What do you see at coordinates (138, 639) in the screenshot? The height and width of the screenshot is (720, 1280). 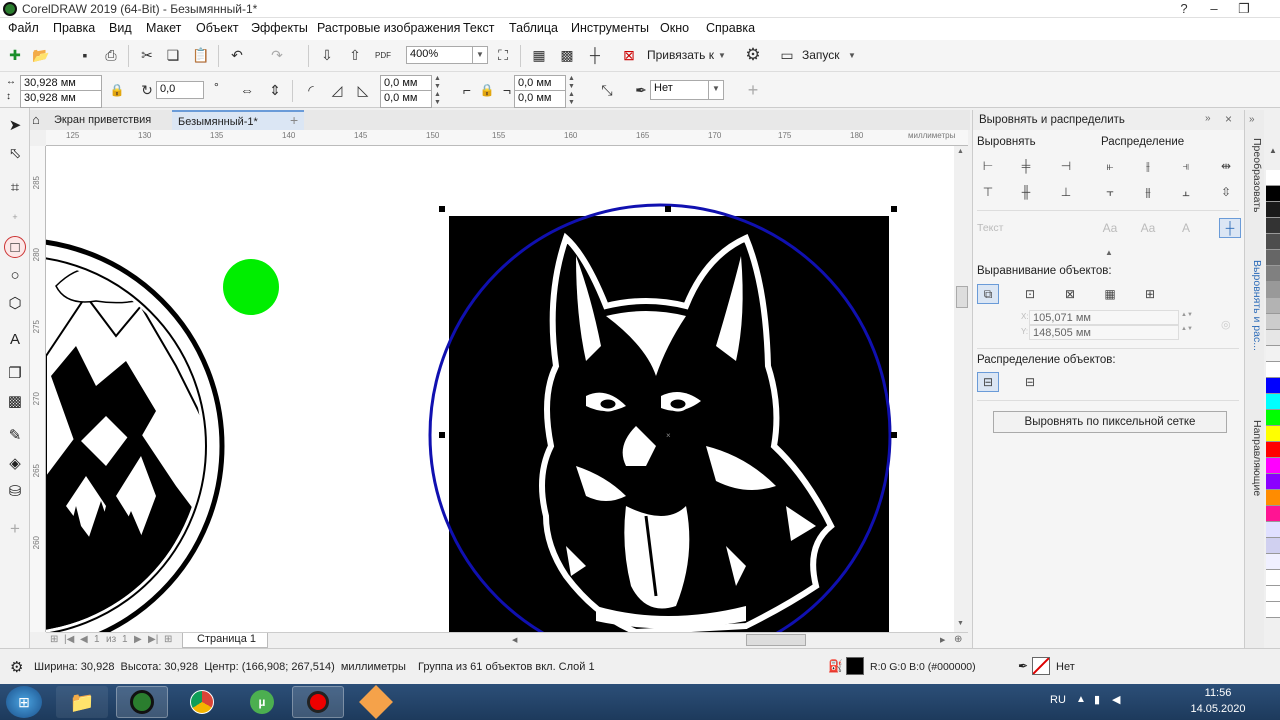 I see `next-page-icon: ▶` at bounding box center [138, 639].